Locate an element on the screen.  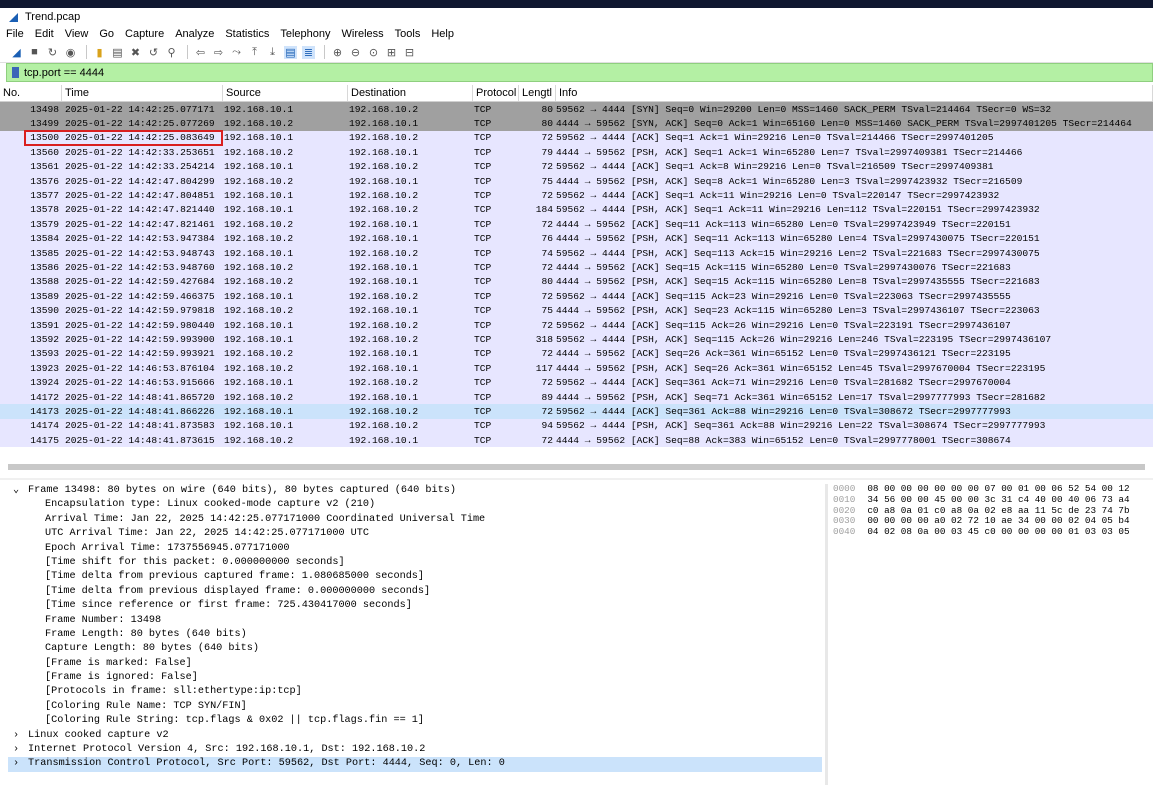
bookmark-icon is located at coordinates (15, 72).